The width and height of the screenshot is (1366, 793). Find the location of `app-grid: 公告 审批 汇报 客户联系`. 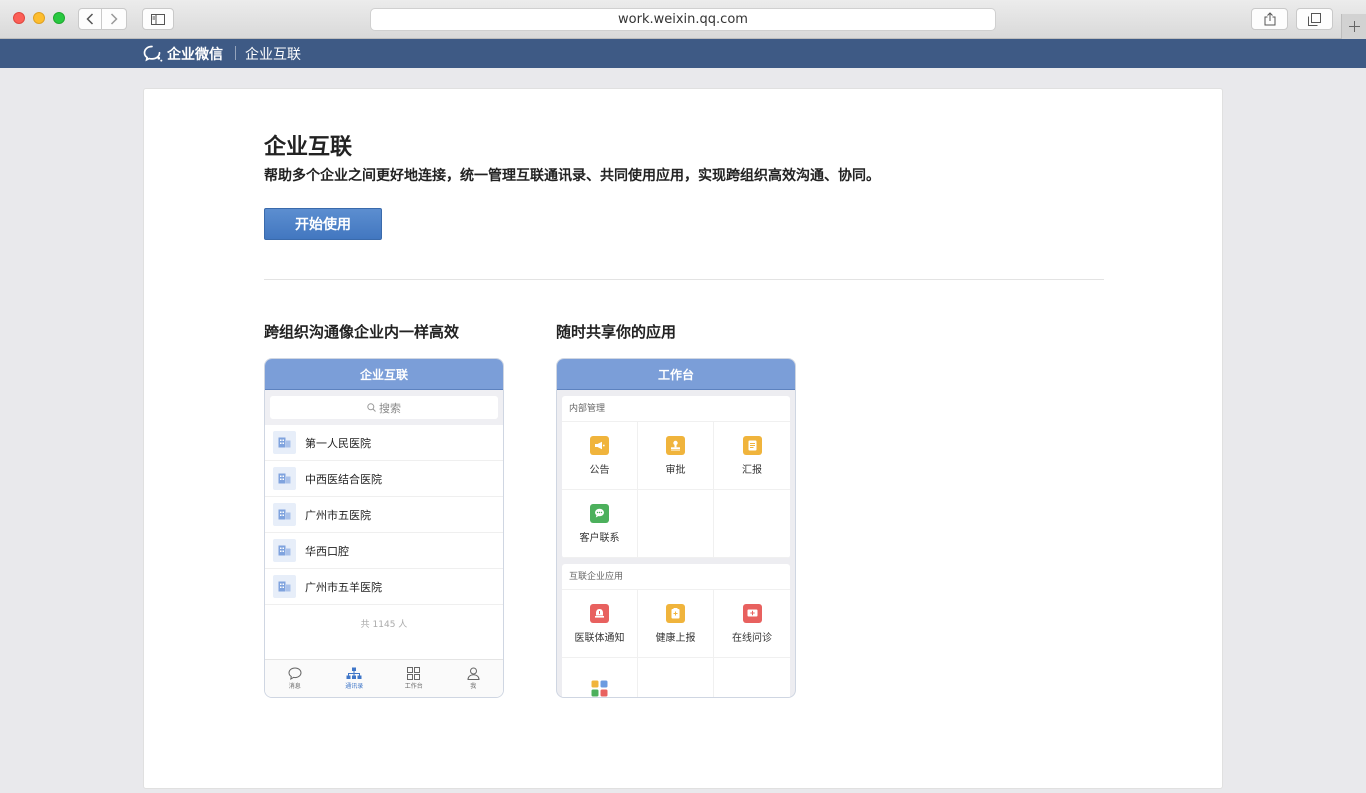

app-grid: 公告 审批 汇报 客户联系 is located at coordinates (676, 490).